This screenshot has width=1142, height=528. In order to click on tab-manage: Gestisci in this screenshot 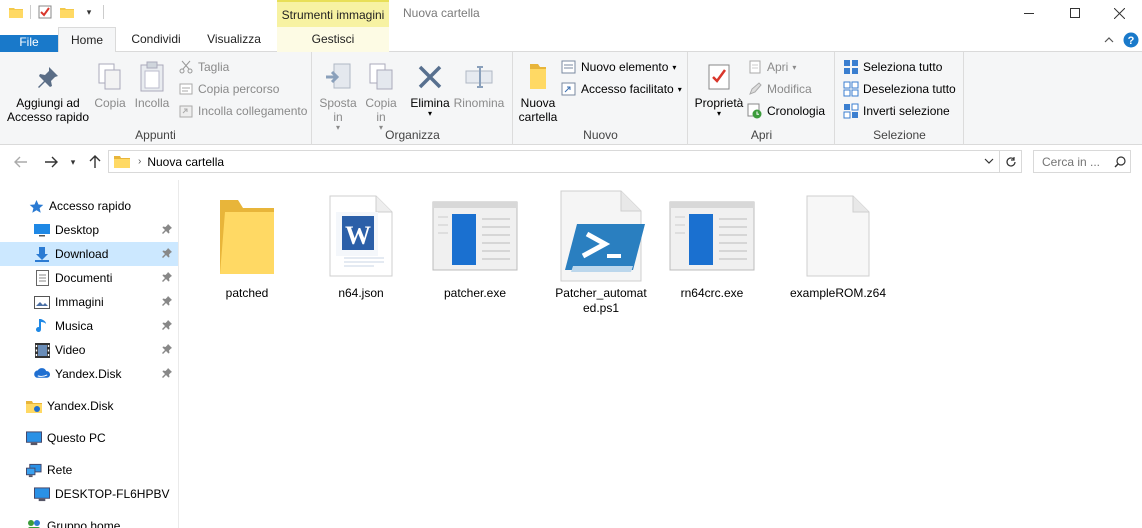, I will do `click(333, 39)`.